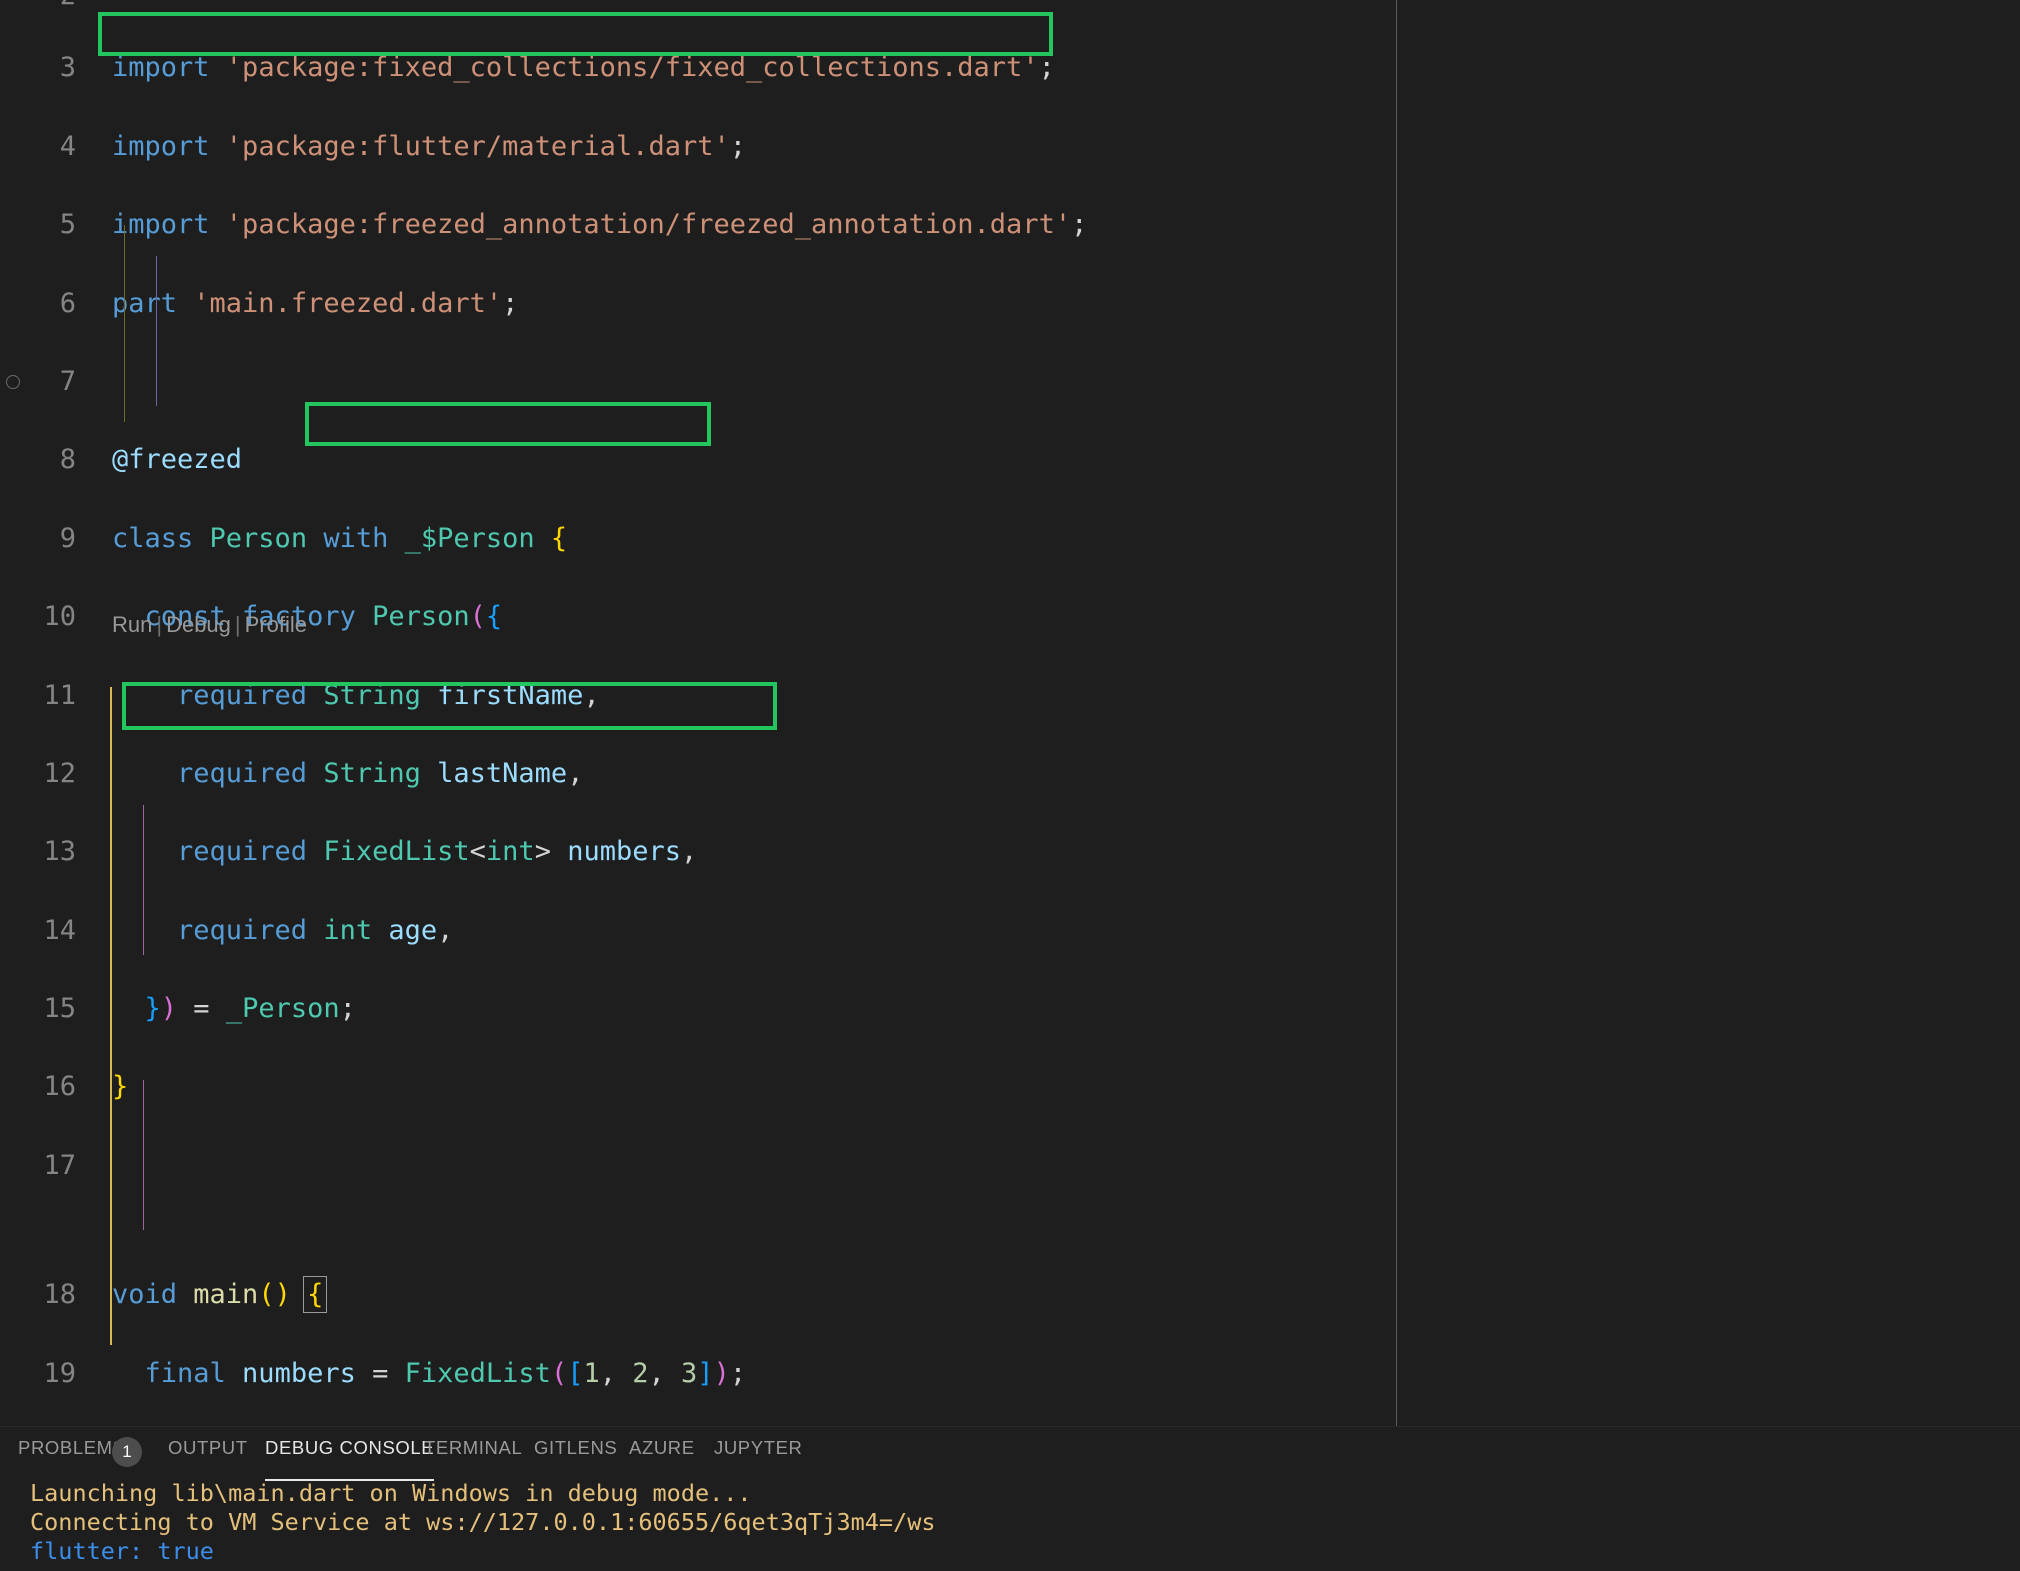 Image resolution: width=2020 pixels, height=1571 pixels. Describe the element at coordinates (250, 538) in the screenshot. I see `token-type: Person` at that location.